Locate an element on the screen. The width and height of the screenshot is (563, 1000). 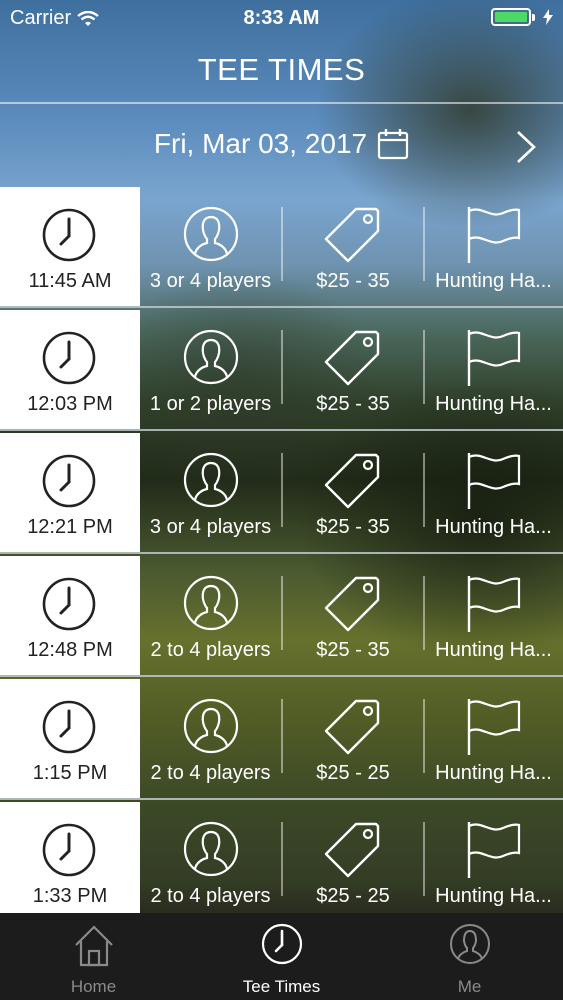
status-time: 8:33 AM is located at coordinates (281, 18).